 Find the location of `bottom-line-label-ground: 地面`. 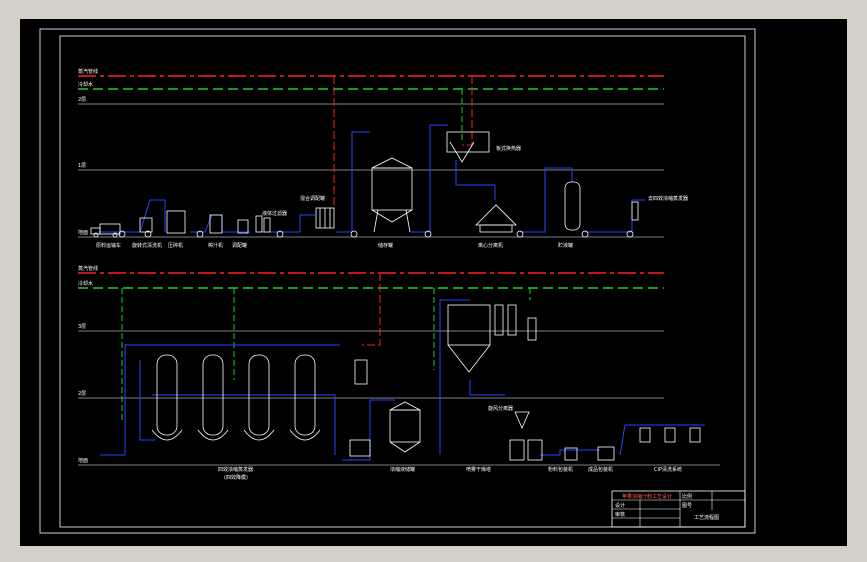

bottom-line-label-ground: 地面 is located at coordinates (83, 460).